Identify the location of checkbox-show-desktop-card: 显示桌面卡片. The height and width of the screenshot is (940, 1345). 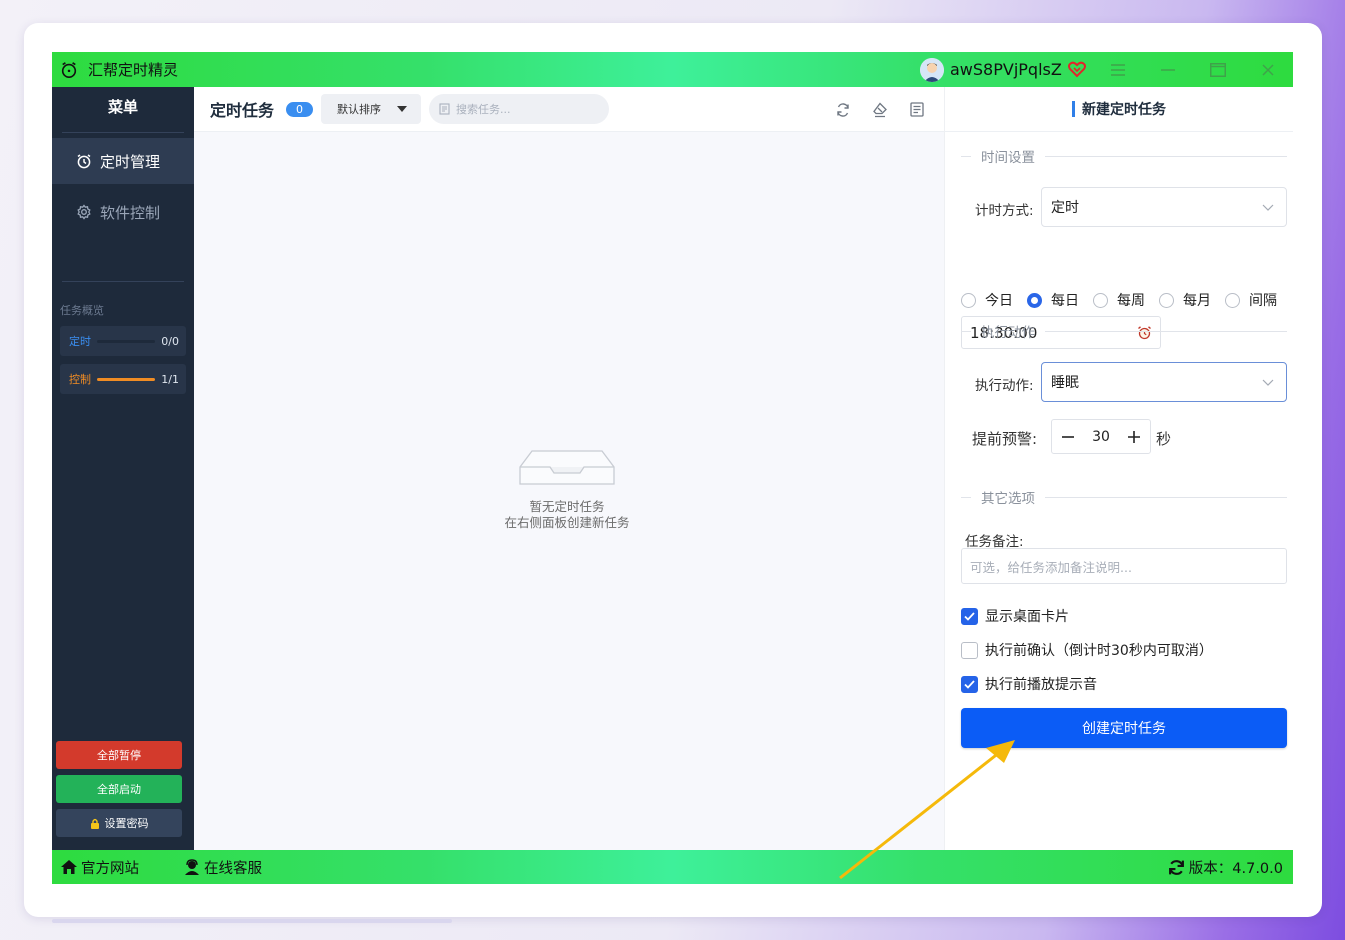
(1015, 616).